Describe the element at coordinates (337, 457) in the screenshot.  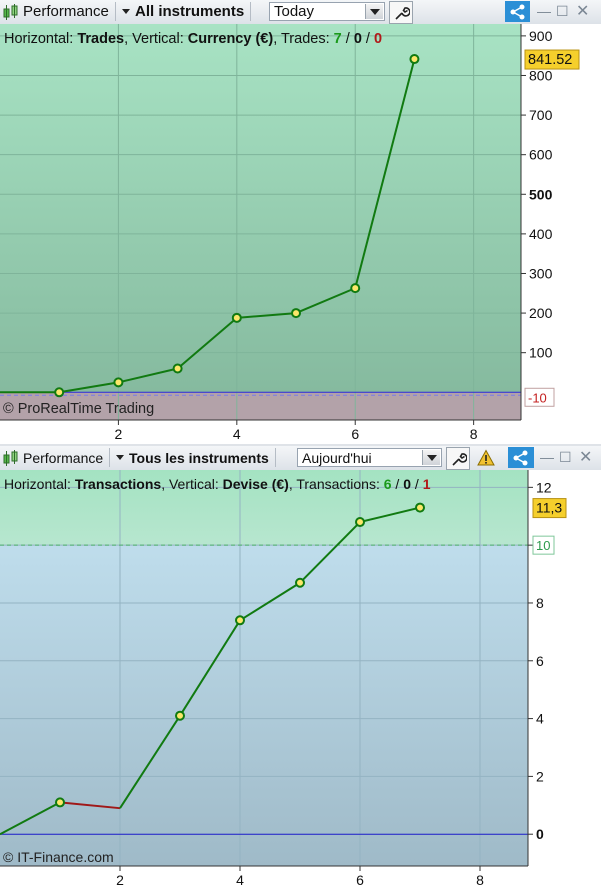
I see `period-value: Aujourd'hui` at that location.